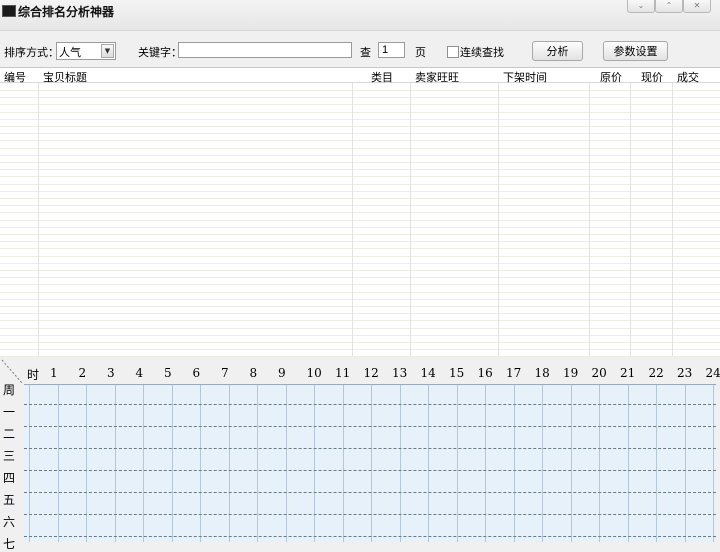  What do you see at coordinates (9, 433) in the screenshot?
I see `day-label: 二` at bounding box center [9, 433].